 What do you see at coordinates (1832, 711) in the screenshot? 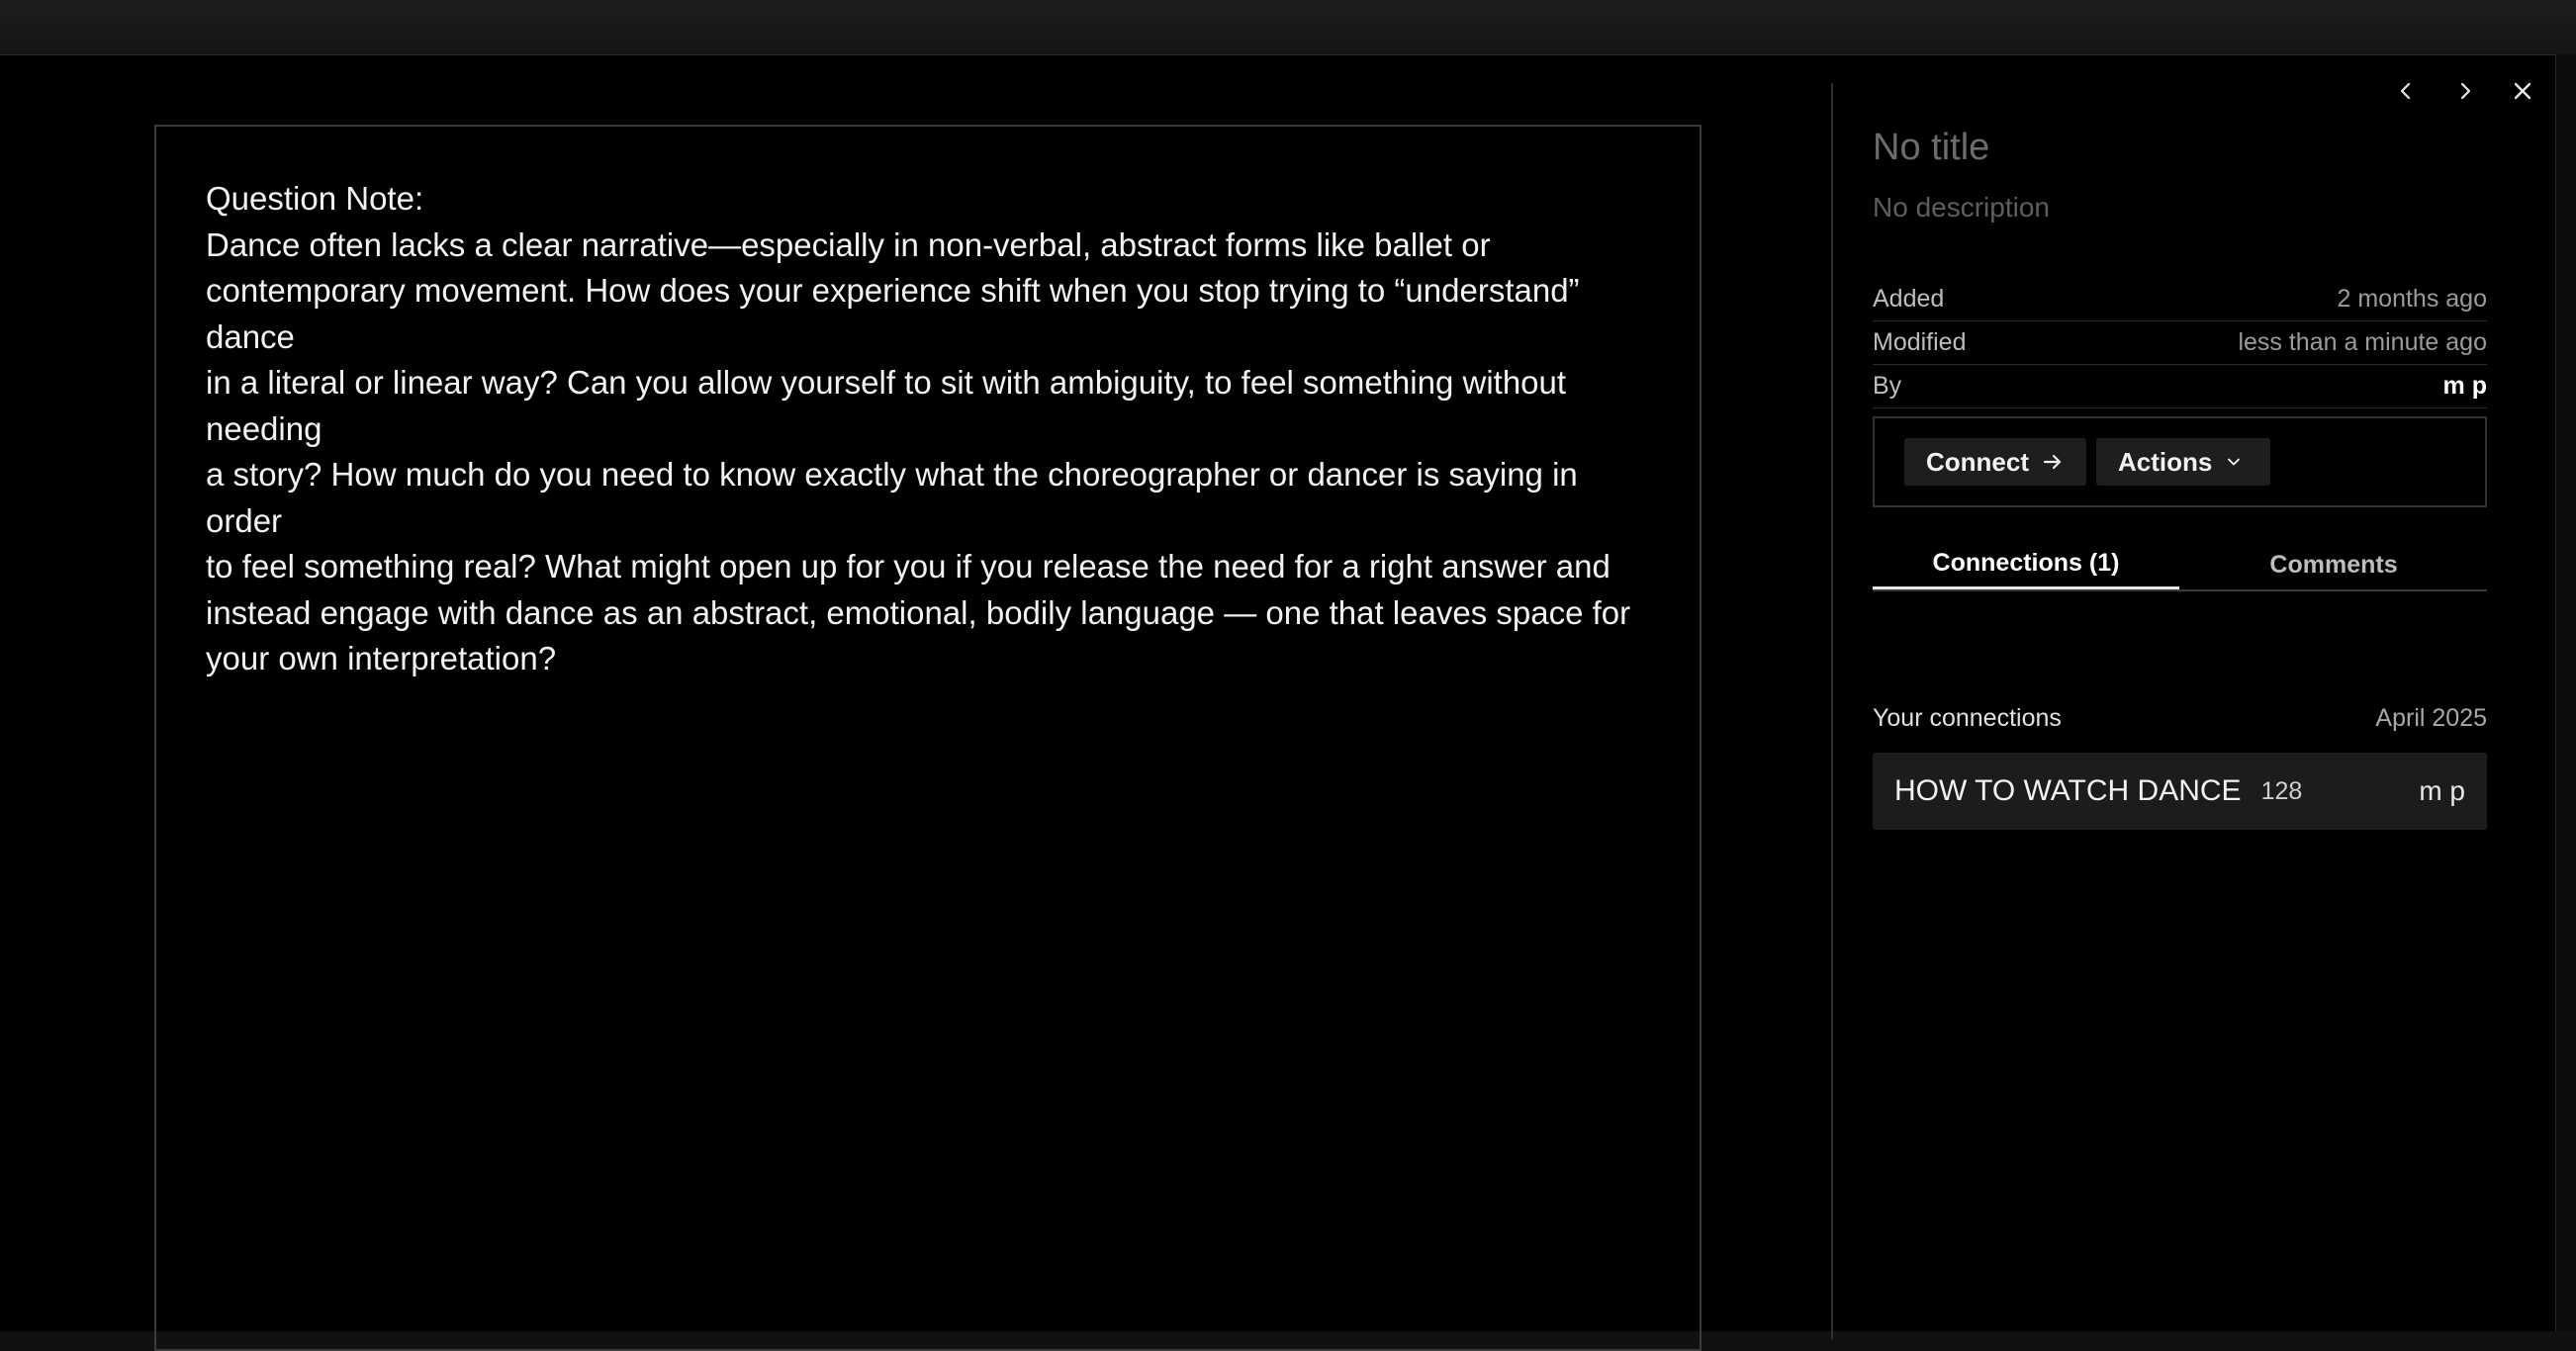
I see `panel-divider` at bounding box center [1832, 711].